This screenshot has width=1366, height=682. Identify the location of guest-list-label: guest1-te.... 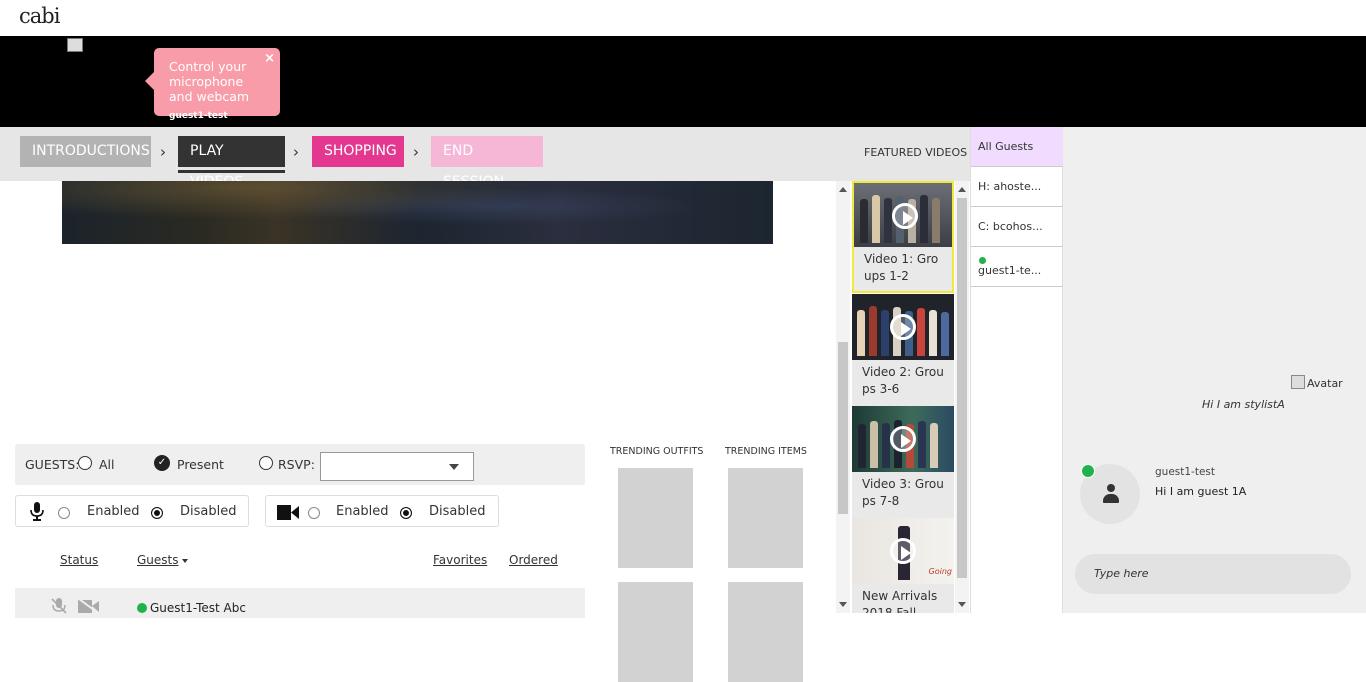
(1010, 270).